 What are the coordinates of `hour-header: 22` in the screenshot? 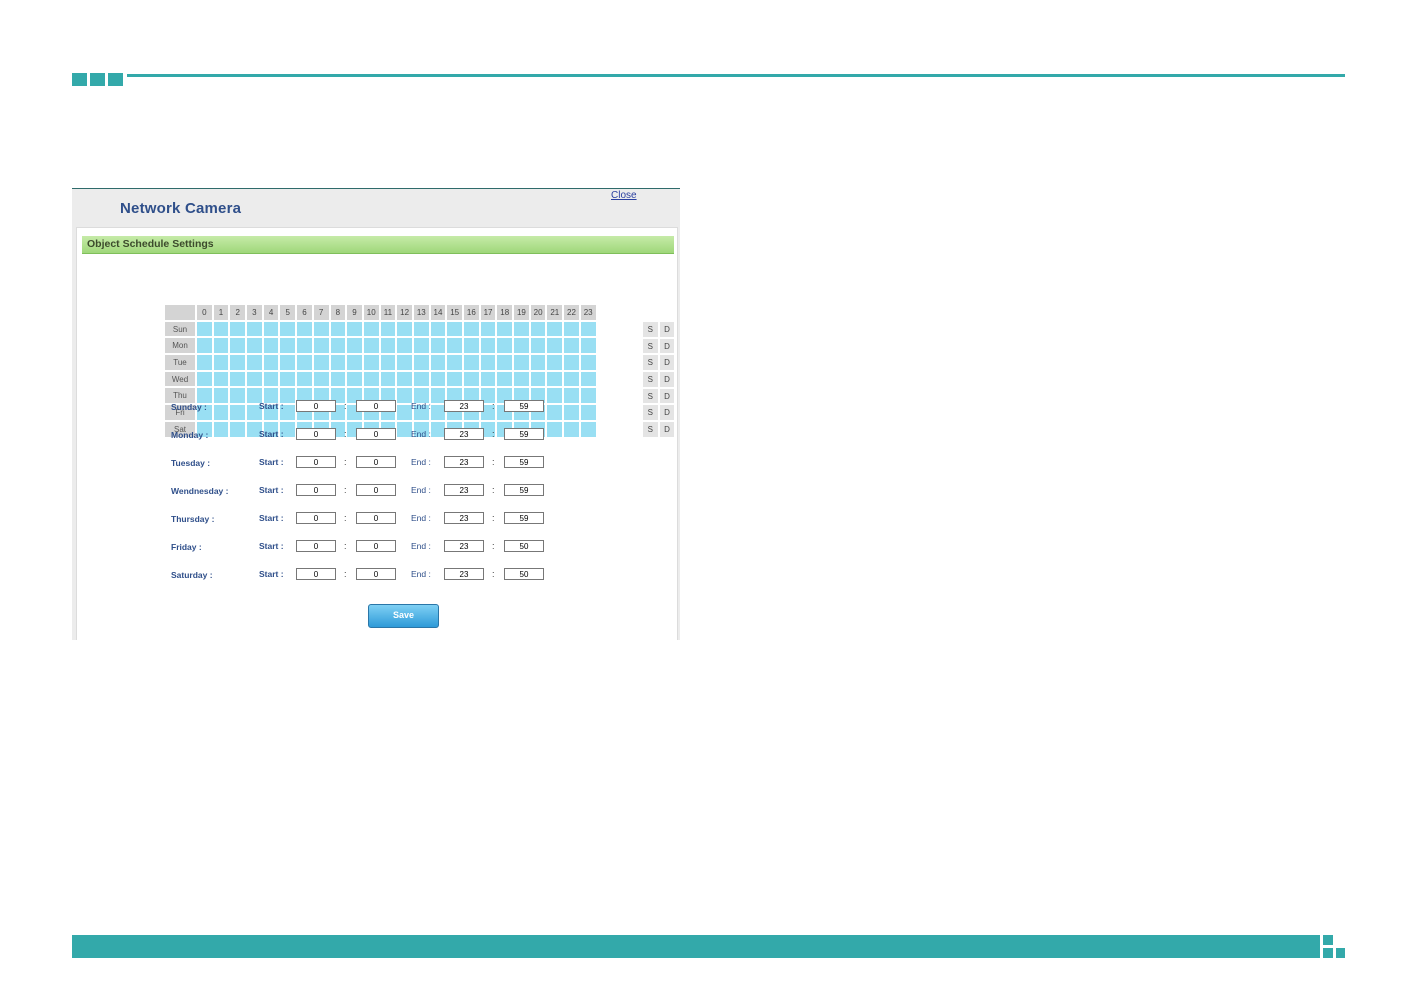 It's located at (571, 312).